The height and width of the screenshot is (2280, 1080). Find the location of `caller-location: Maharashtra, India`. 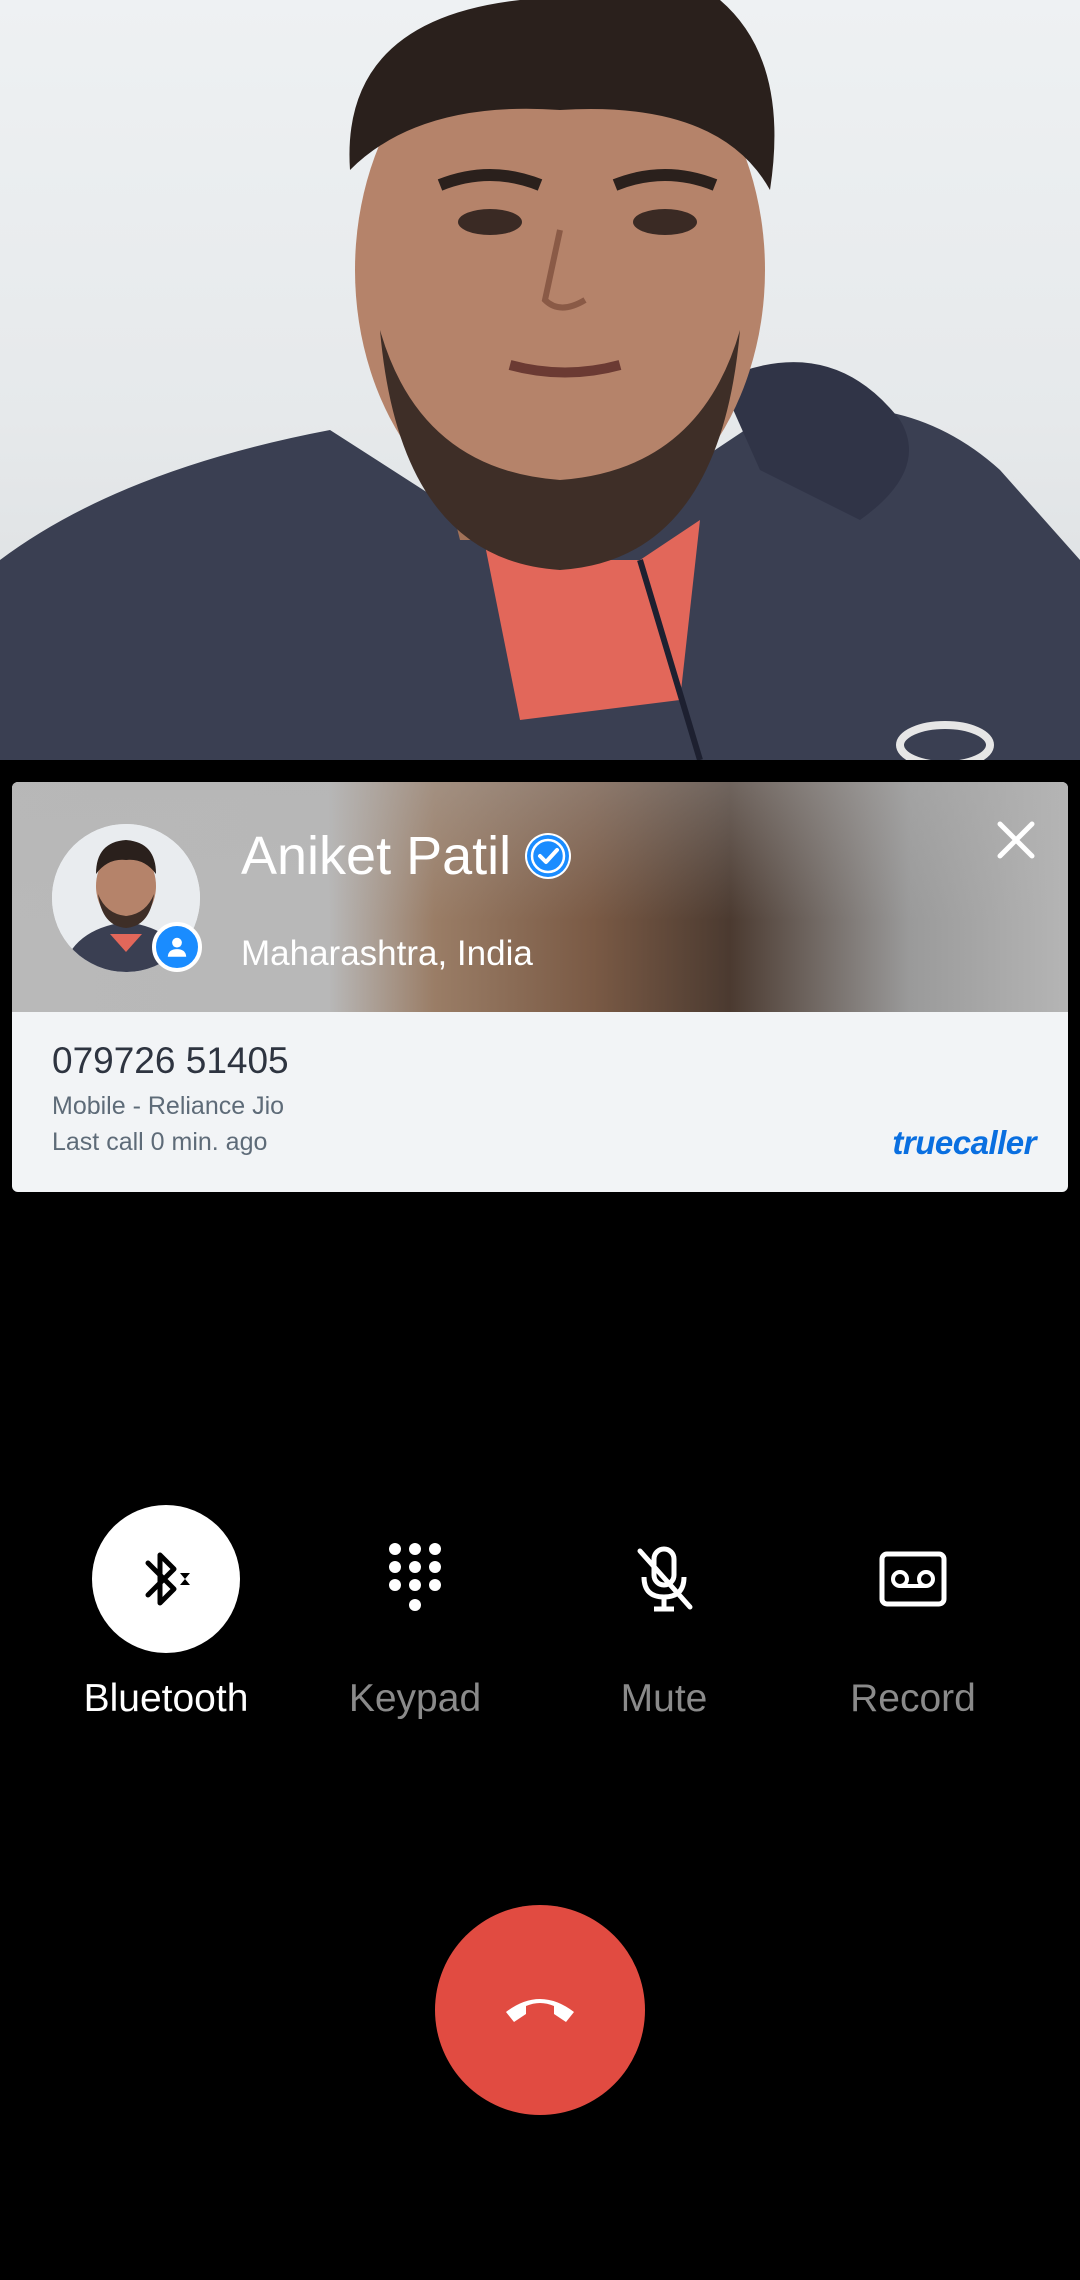

caller-location: Maharashtra, India is located at coordinates (387, 953).